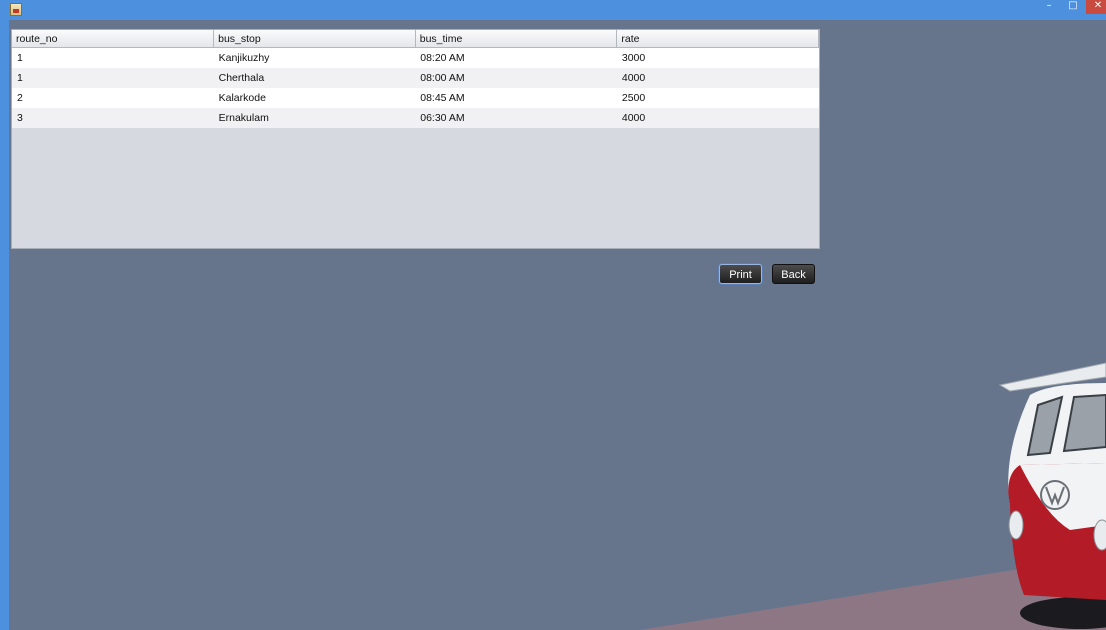 This screenshot has height=630, width=1106. Describe the element at coordinates (717, 98) in the screenshot. I see `cell-rate: 2500` at that location.